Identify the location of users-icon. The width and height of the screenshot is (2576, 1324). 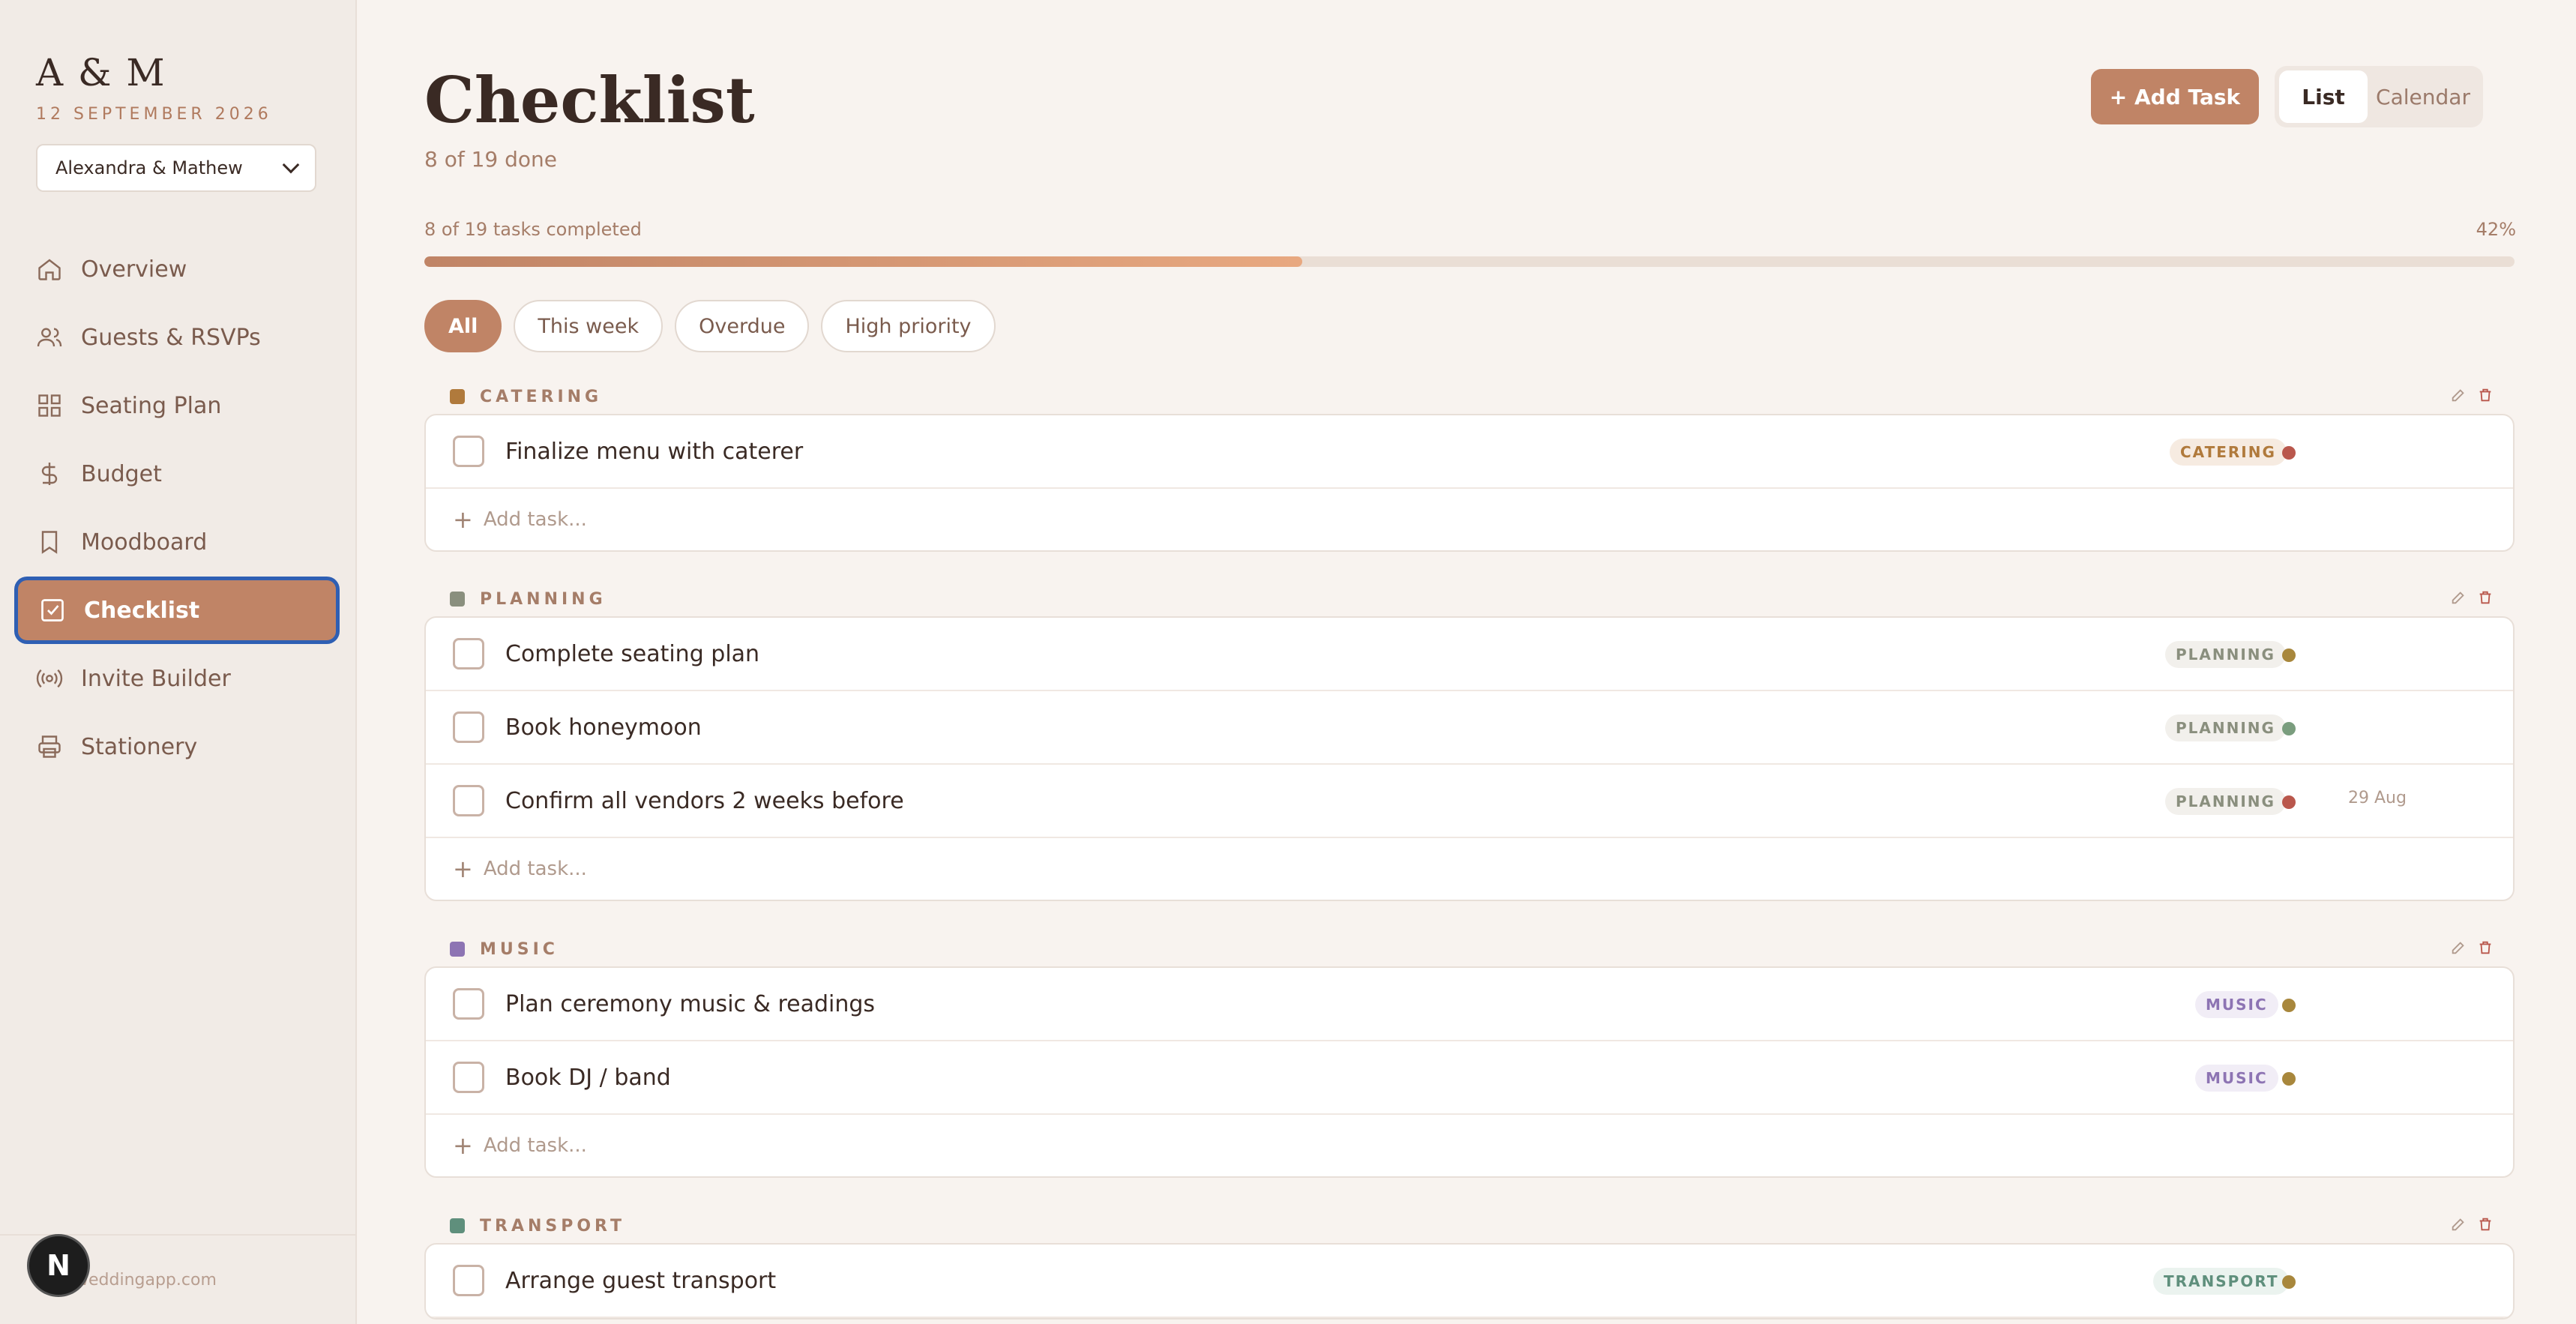
(50, 337).